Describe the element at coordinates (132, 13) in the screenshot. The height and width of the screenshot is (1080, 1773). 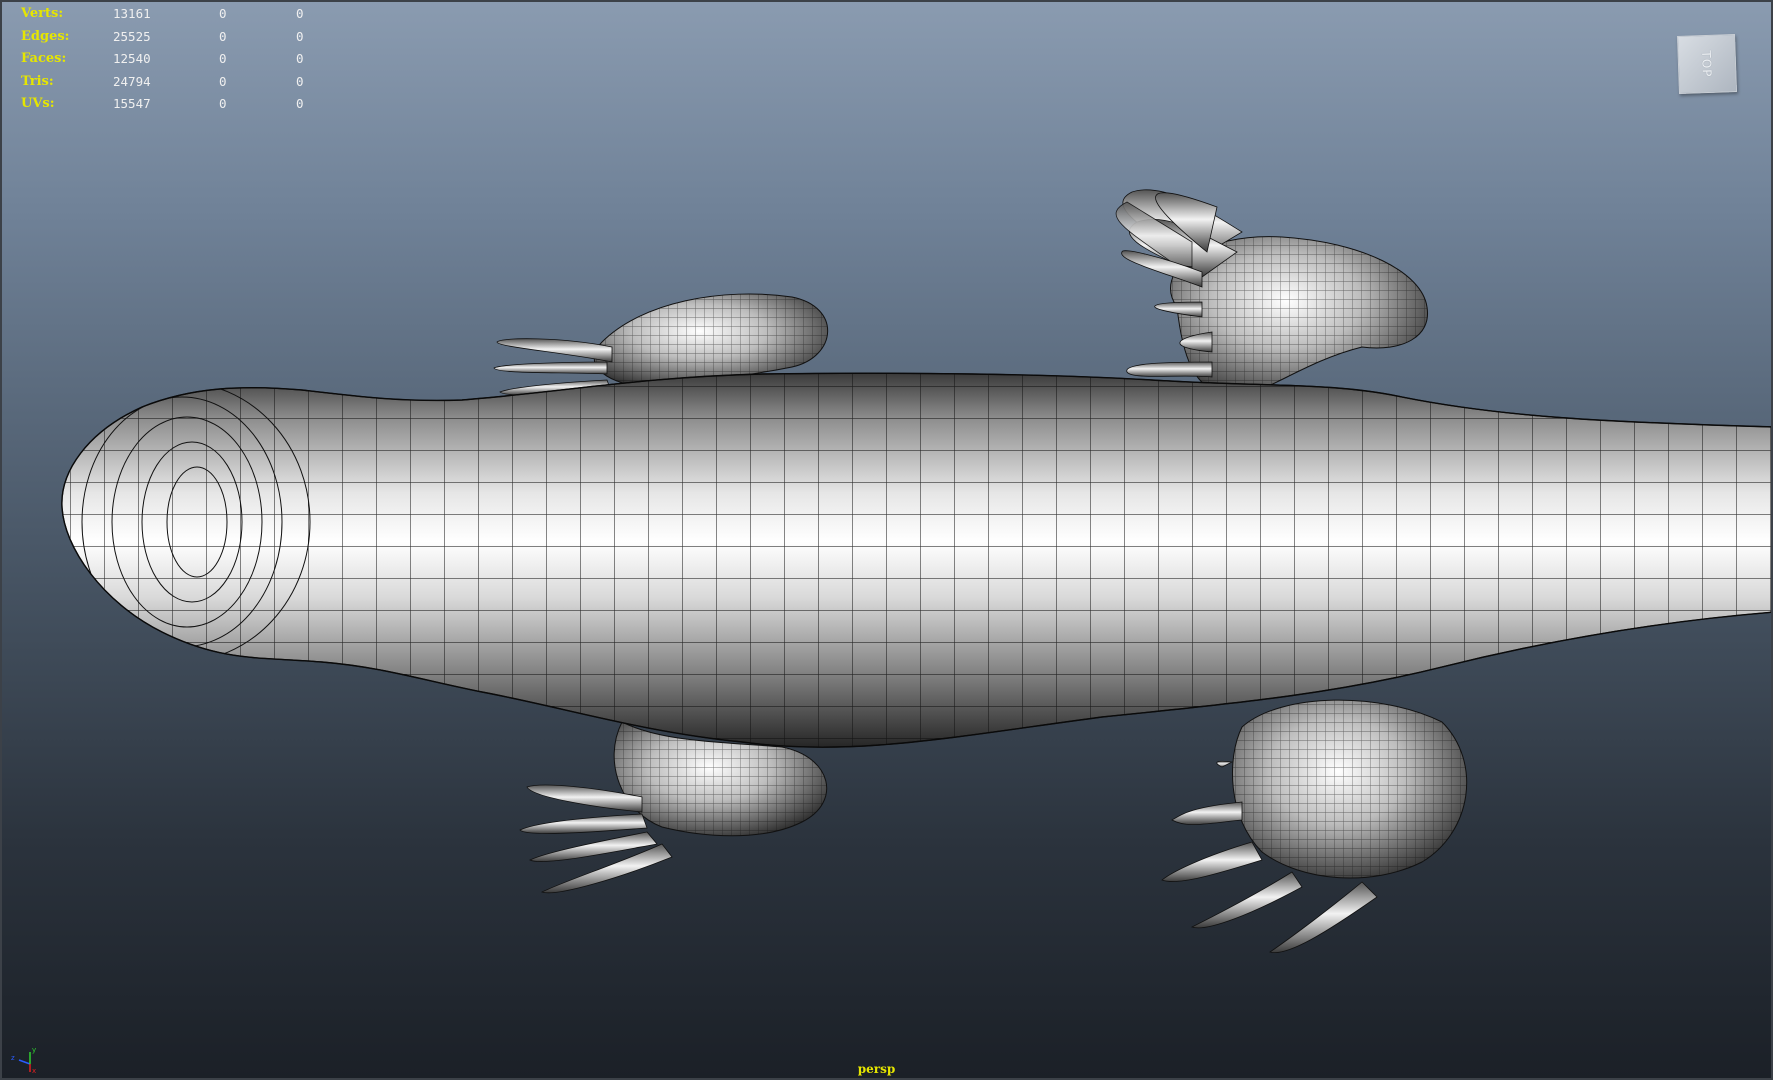
I see `hud-total: 13161` at that location.